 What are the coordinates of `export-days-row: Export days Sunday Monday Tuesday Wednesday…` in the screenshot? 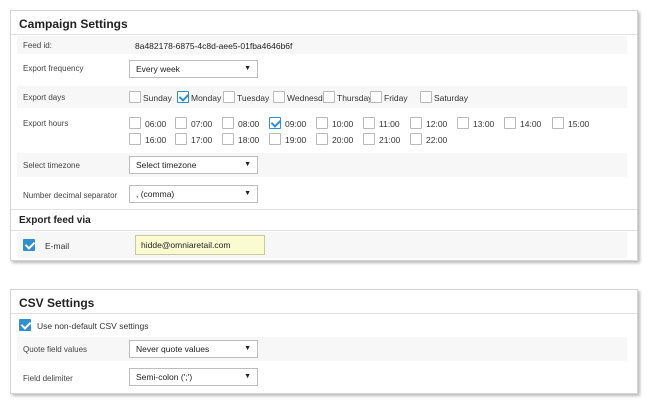 It's located at (322, 97).